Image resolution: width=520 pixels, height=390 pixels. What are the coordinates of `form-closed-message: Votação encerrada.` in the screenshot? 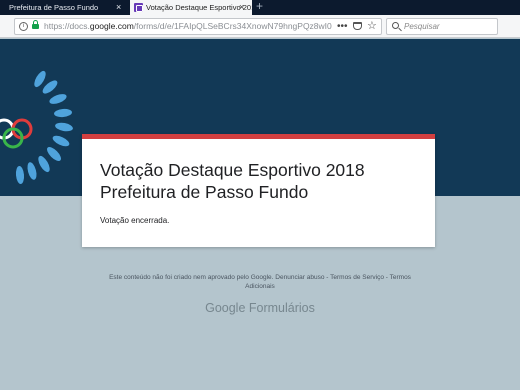 It's located at (135, 220).